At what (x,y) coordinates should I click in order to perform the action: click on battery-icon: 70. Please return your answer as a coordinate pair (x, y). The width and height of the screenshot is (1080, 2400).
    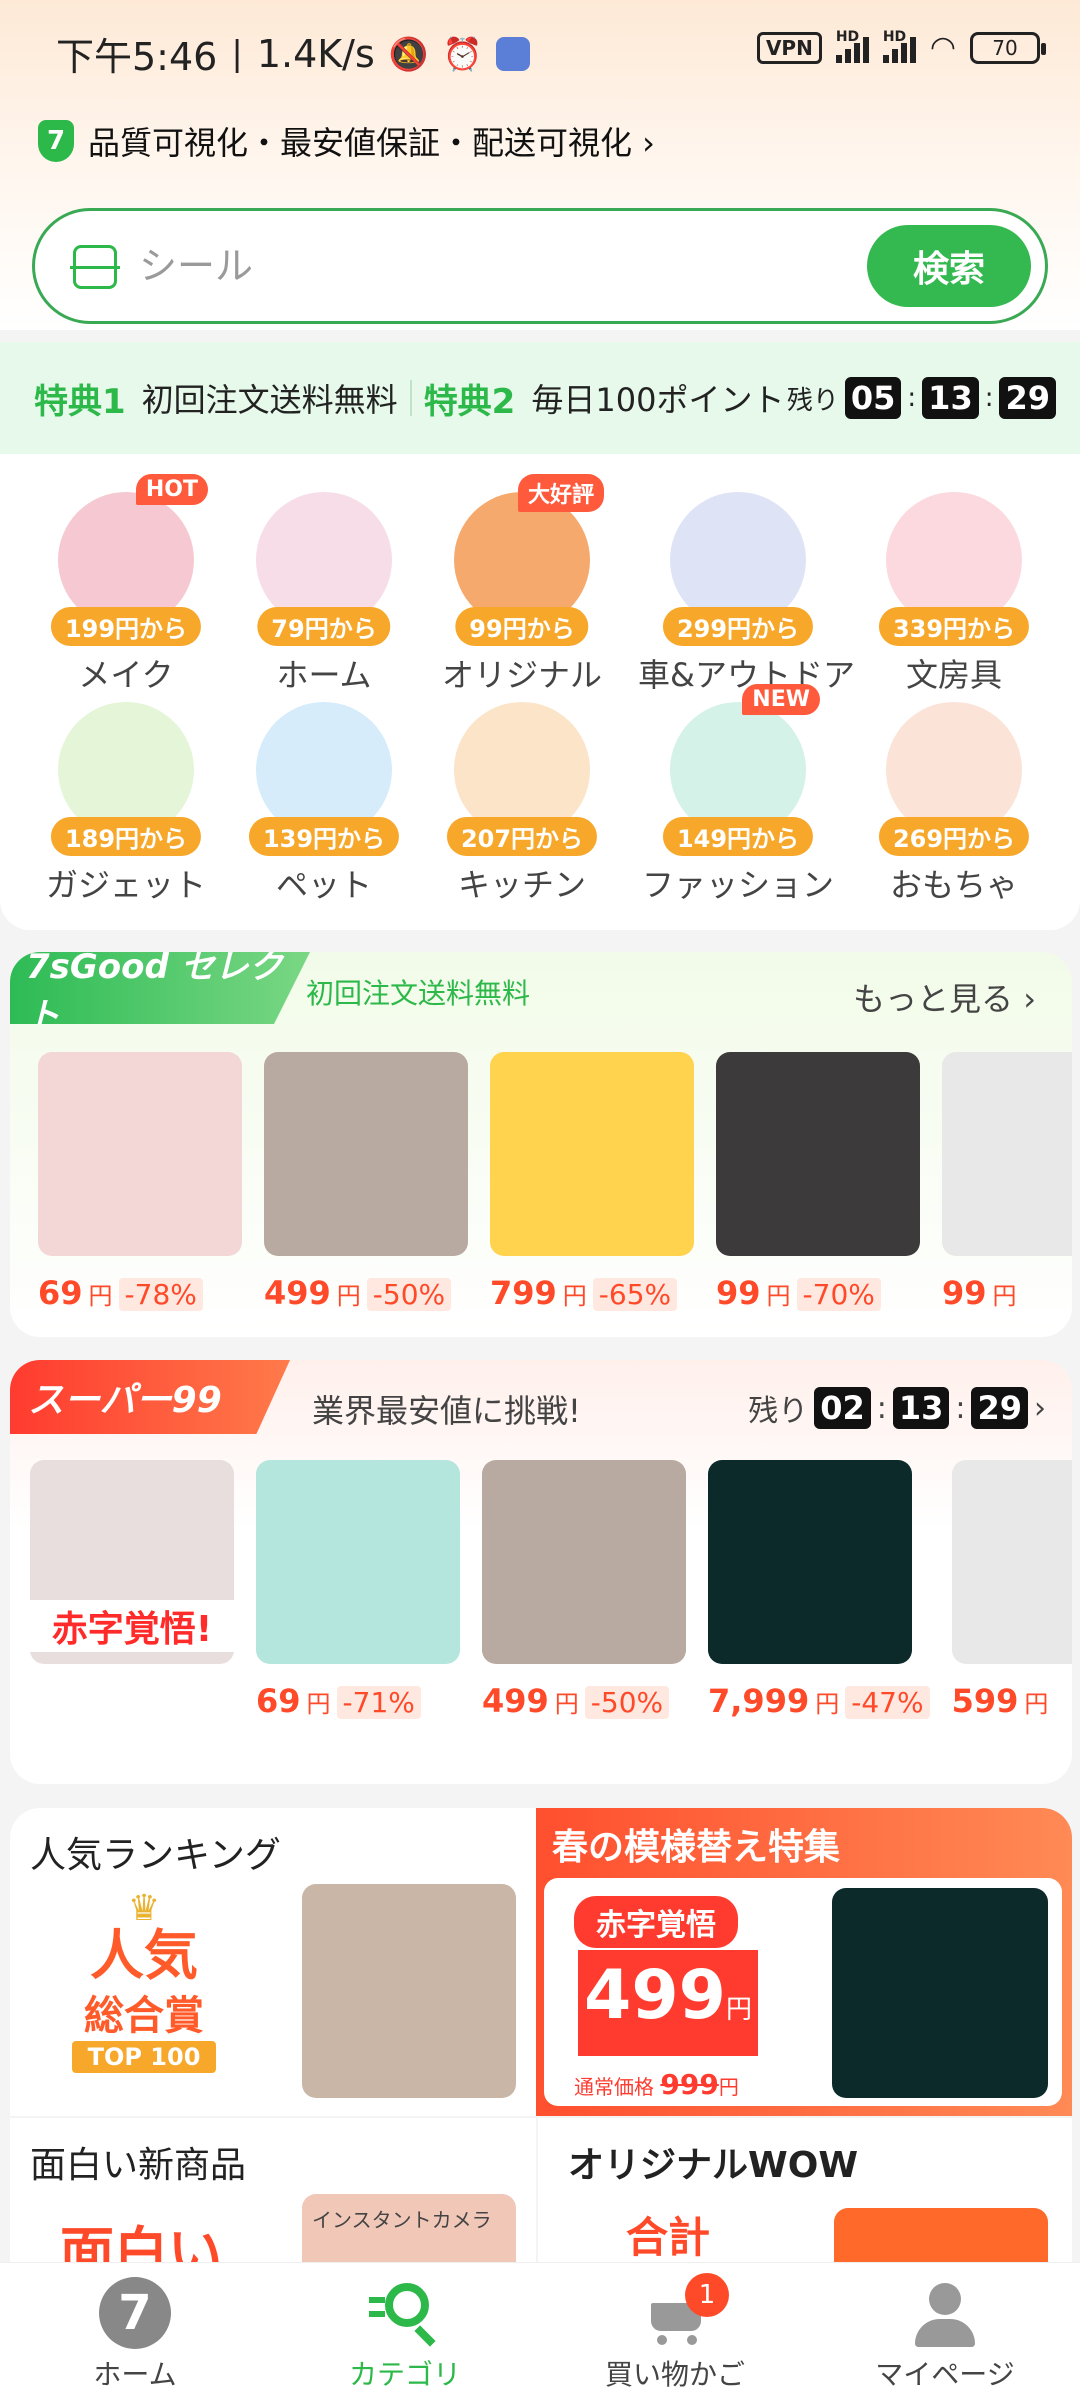
    Looking at the image, I should click on (1008, 47).